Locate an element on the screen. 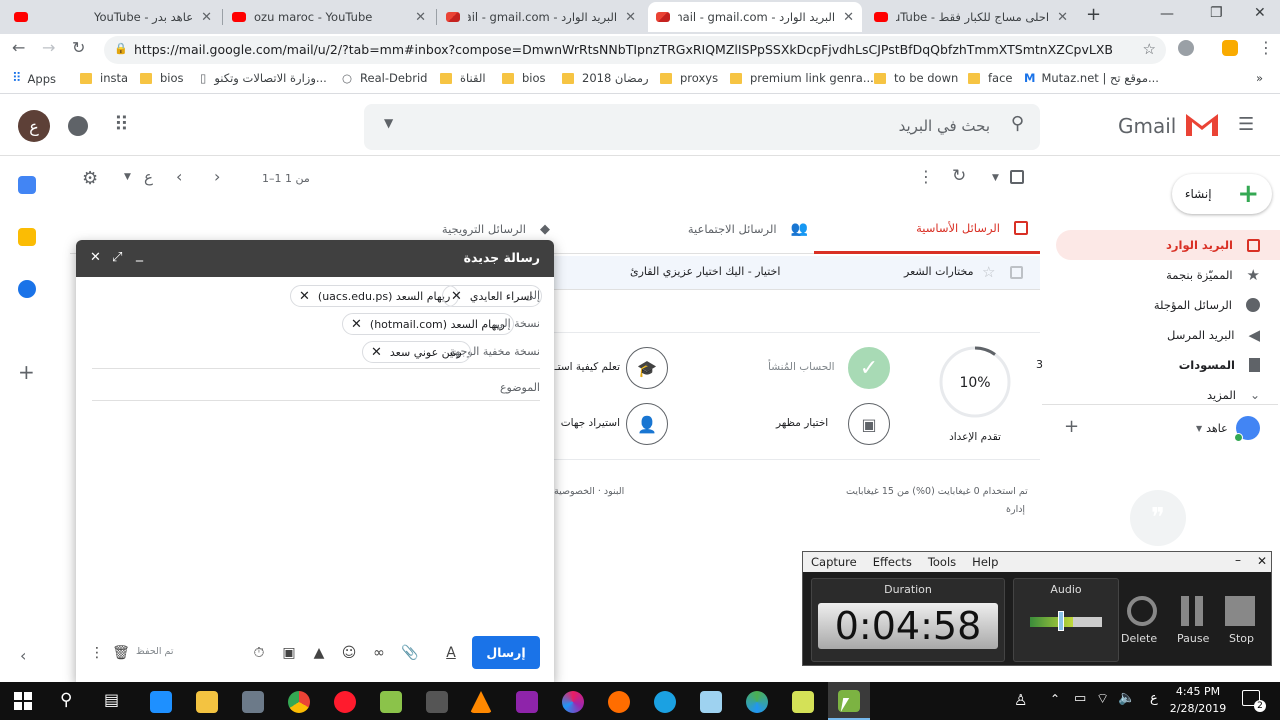  search-input: بحث في البريد is located at coordinates (944, 126).